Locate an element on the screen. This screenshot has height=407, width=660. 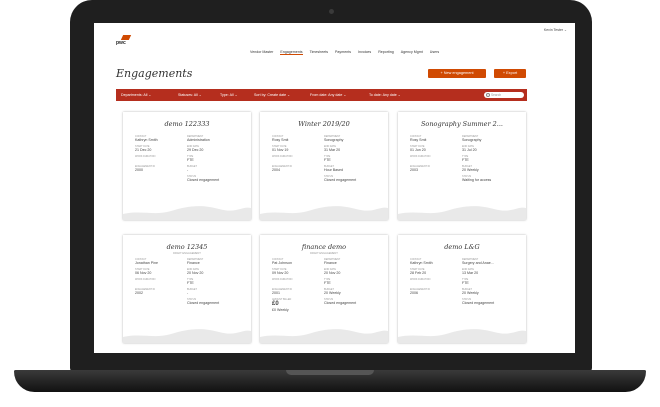
nav-payments: Payments is located at coordinates (343, 52).